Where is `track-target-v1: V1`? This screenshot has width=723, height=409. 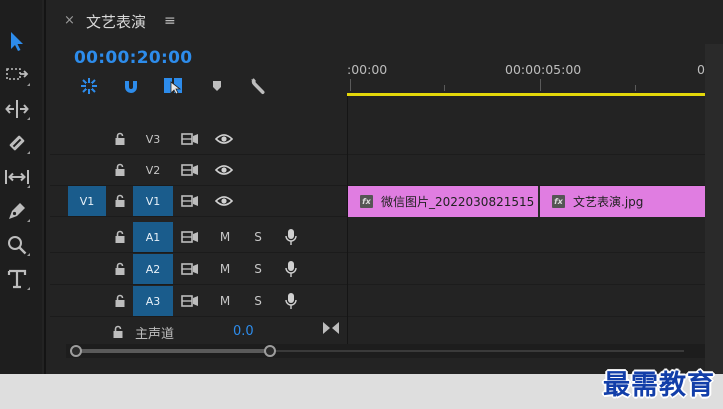 track-target-v1: V1 is located at coordinates (153, 201).